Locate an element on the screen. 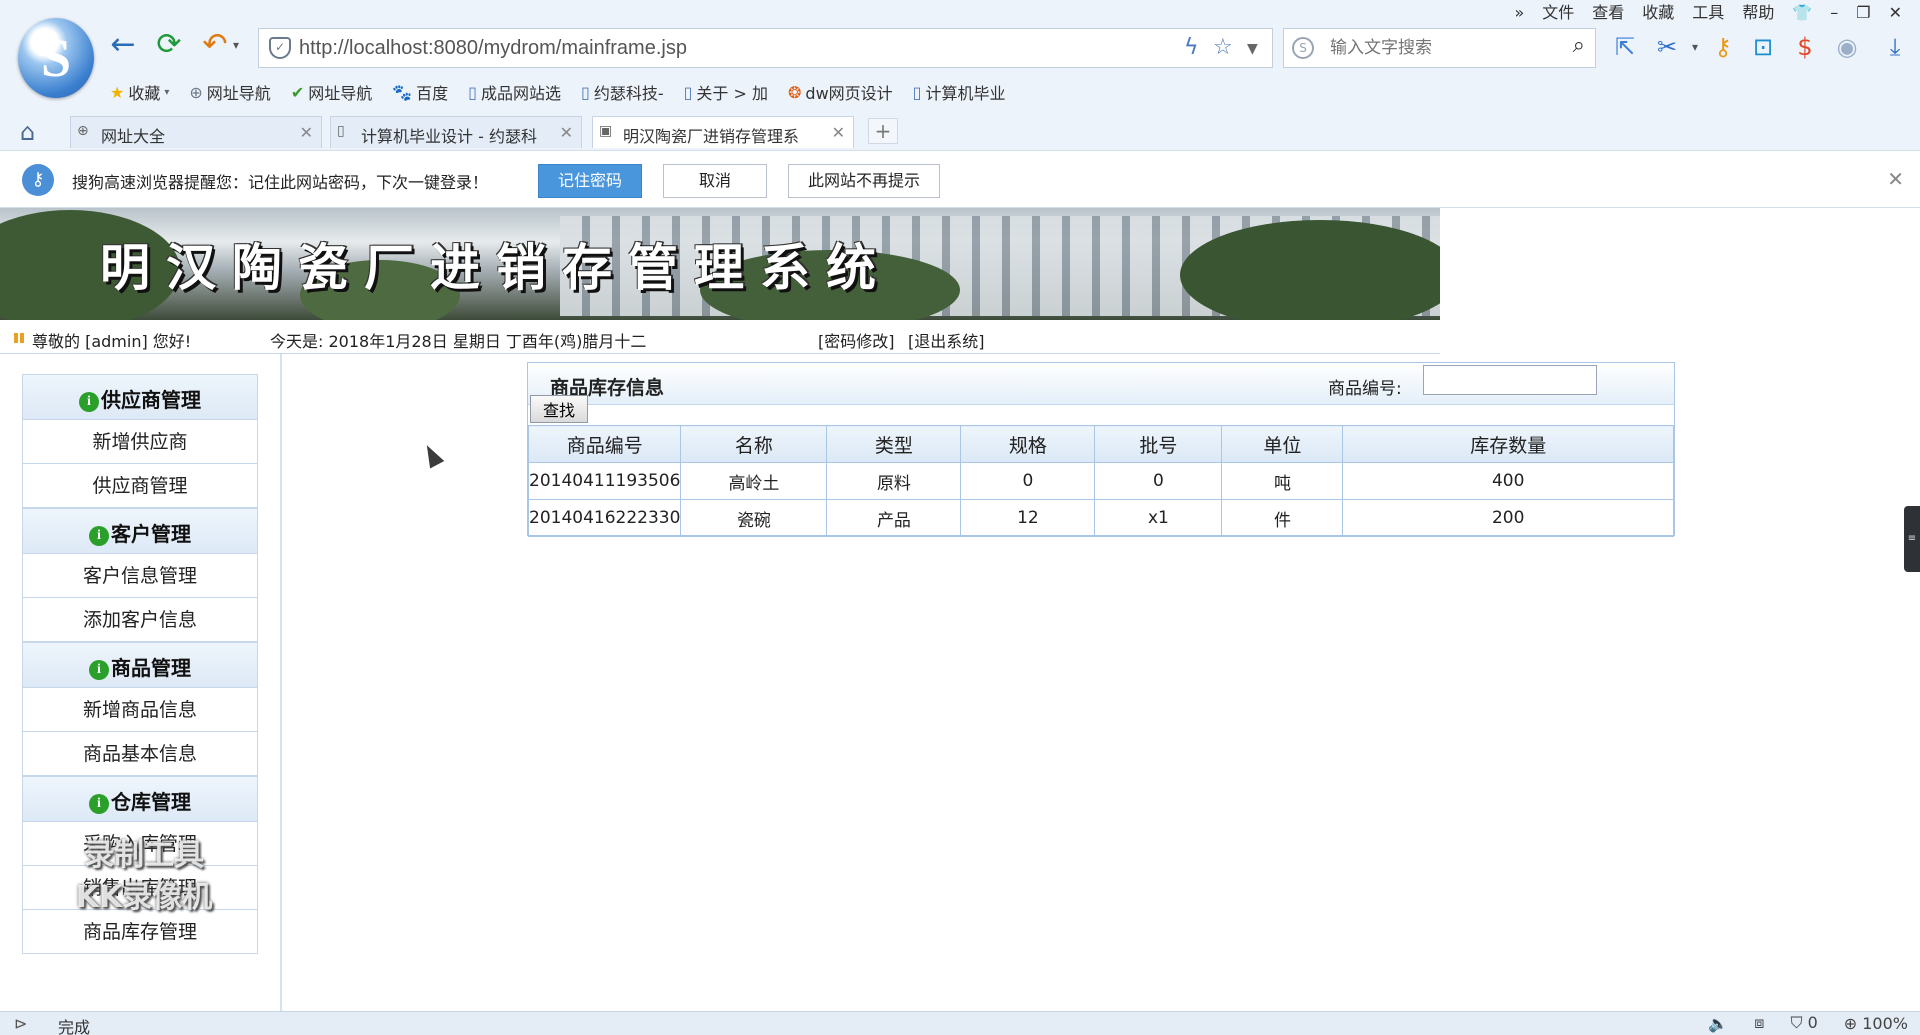  search-input is located at coordinates (1440, 48).